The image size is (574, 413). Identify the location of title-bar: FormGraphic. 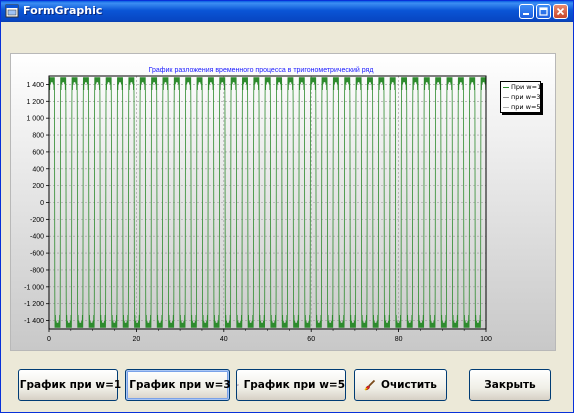
(287, 11).